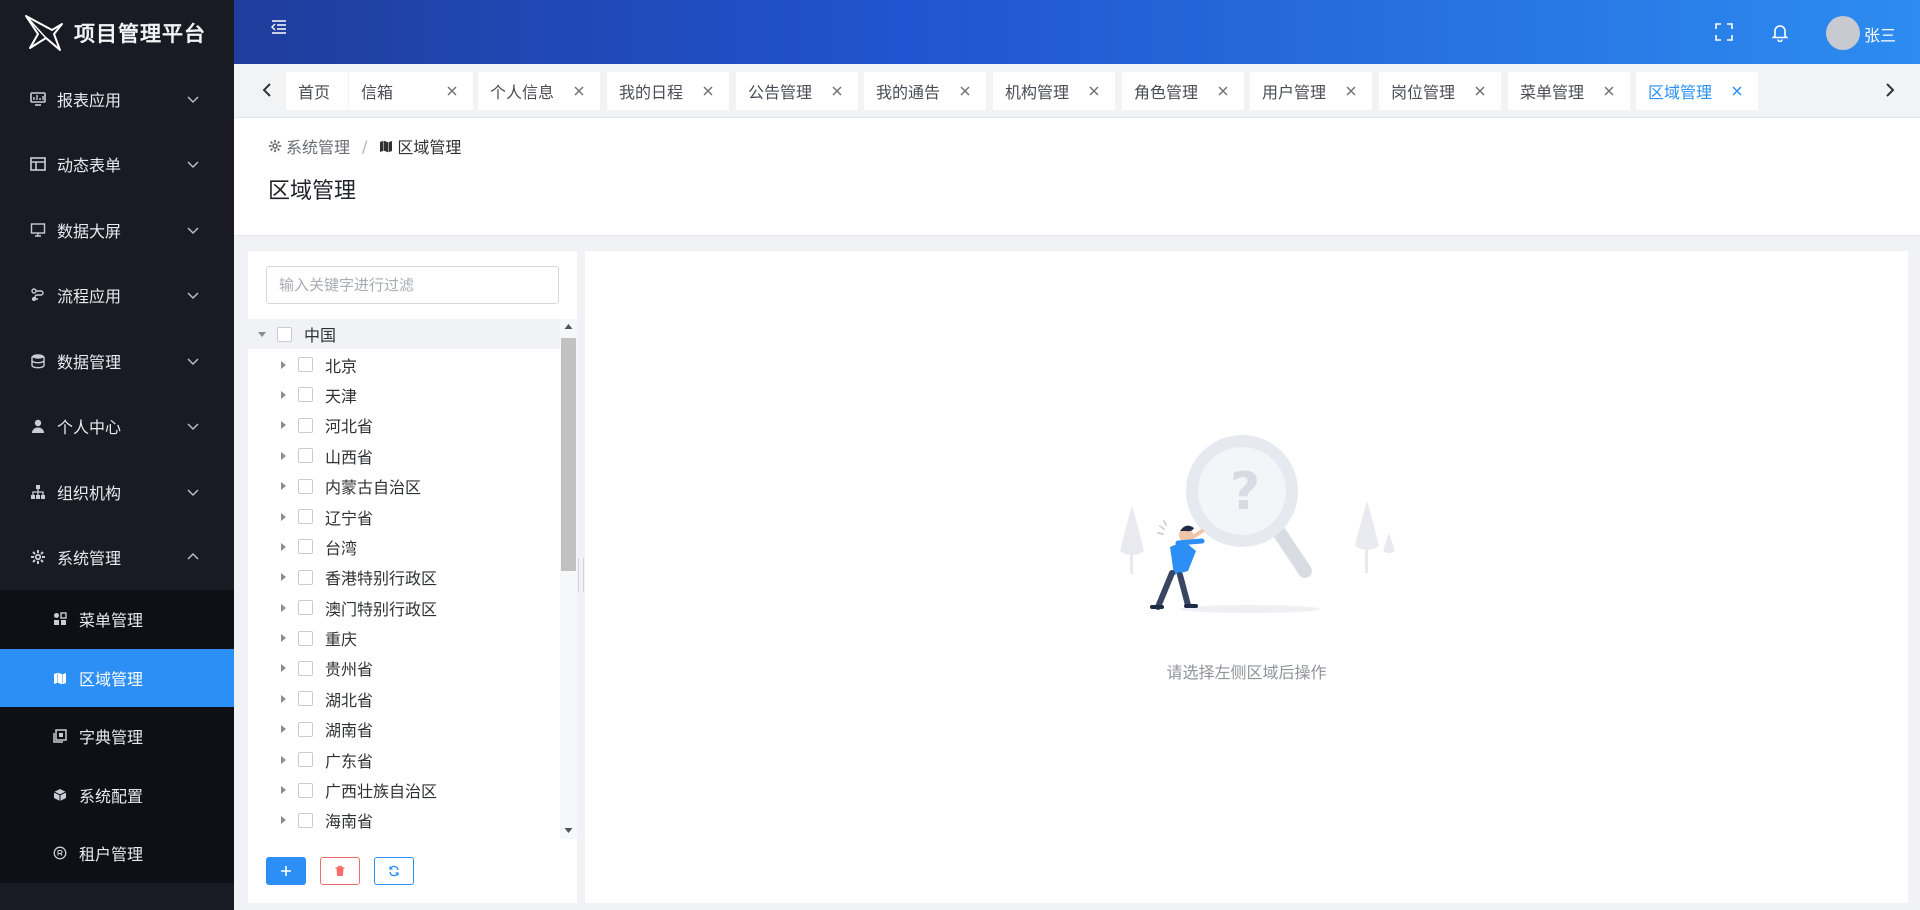 This screenshot has height=910, width=1920. Describe the element at coordinates (117, 427) in the screenshot. I see `sidebar-item-personal-center: 个人中心` at that location.